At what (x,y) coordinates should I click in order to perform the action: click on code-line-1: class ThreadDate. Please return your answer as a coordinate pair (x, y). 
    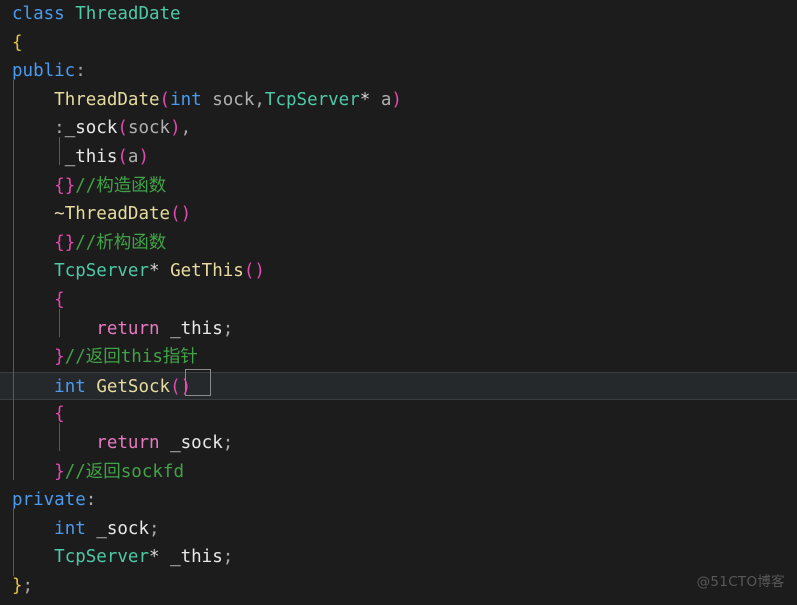
    Looking at the image, I should click on (398, 14).